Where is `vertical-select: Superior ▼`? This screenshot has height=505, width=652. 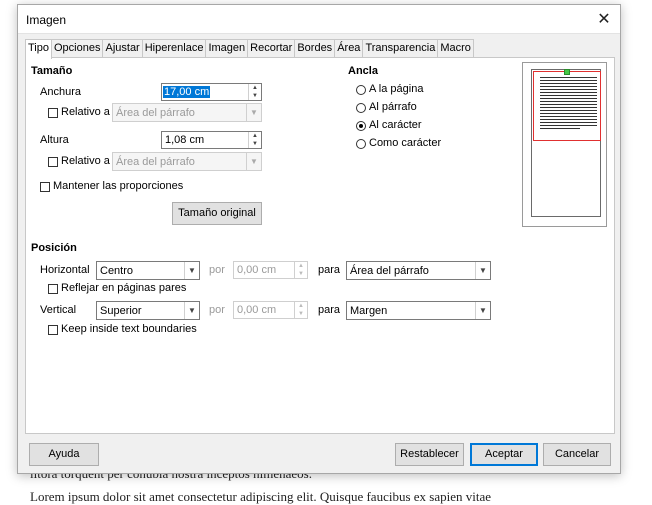
vertical-select: Superior ▼ is located at coordinates (148, 310).